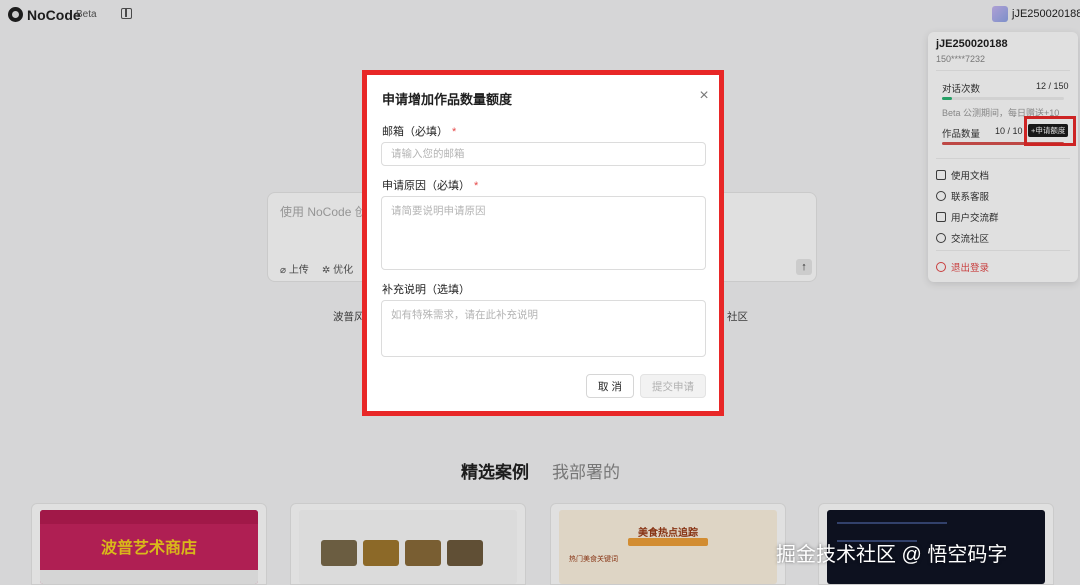 This screenshot has height=585, width=1080. What do you see at coordinates (543, 154) in the screenshot?
I see `email-field` at bounding box center [543, 154].